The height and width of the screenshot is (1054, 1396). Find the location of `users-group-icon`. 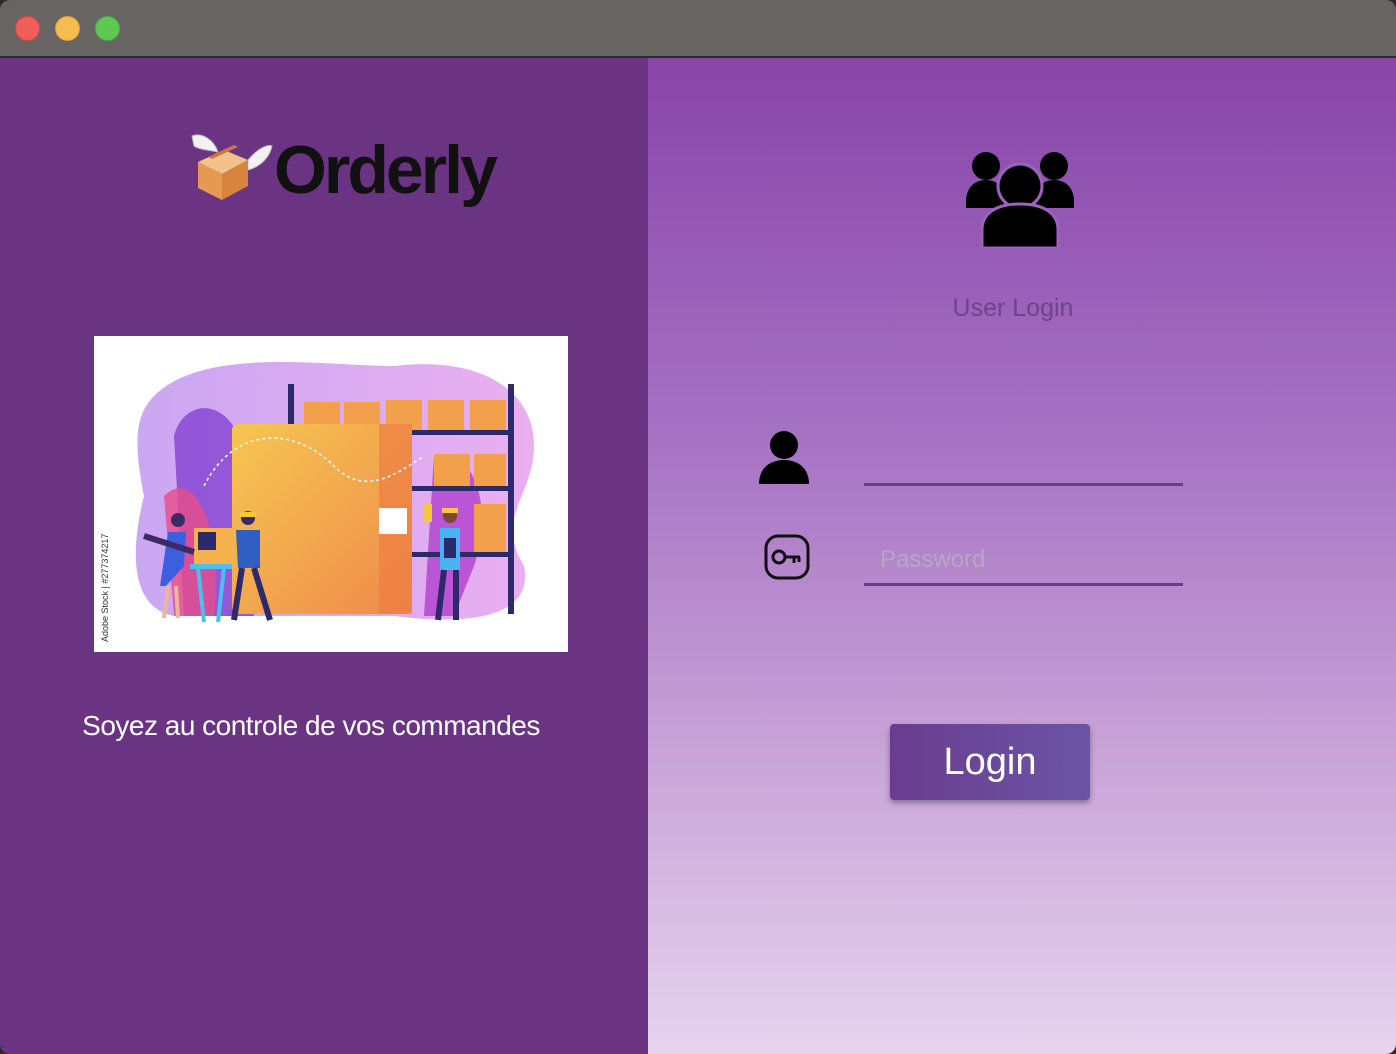

users-group-icon is located at coordinates (1020, 200).